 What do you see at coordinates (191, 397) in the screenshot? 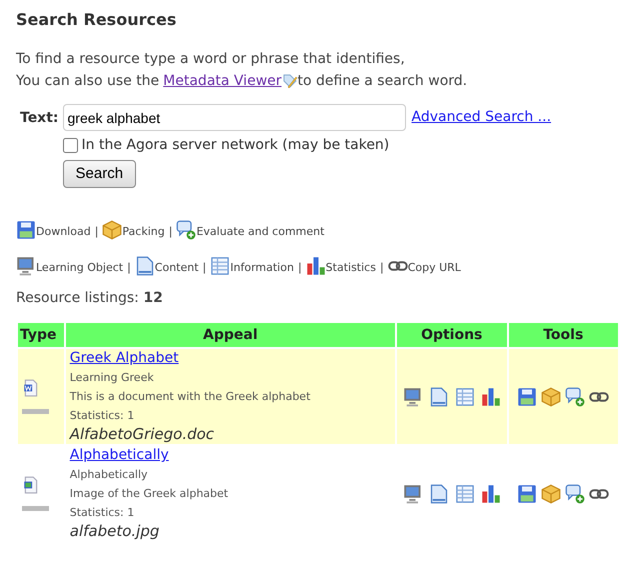
I see `resource-description: This is a document with the Greek alphabet` at bounding box center [191, 397].